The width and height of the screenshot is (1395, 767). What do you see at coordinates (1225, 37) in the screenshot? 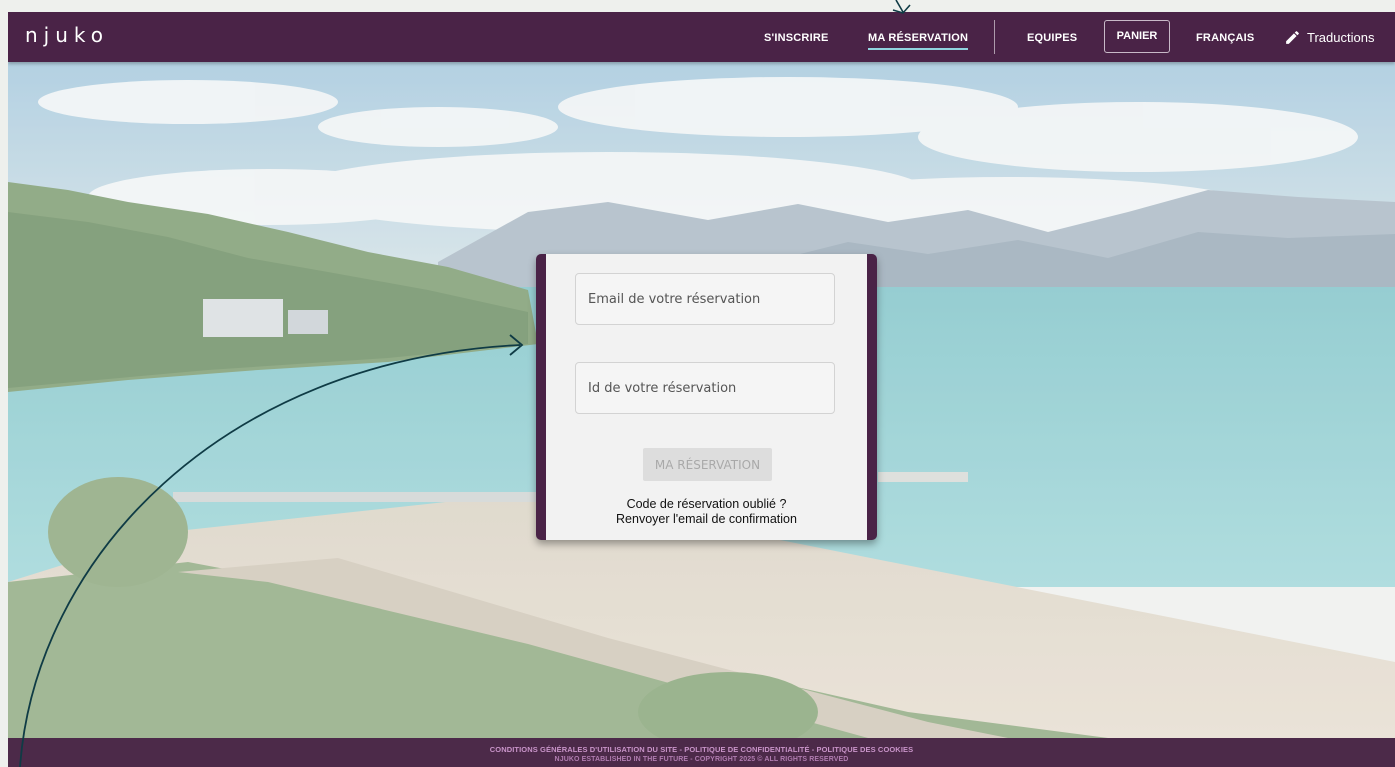
I see `language-selector: FRANÇAIS` at bounding box center [1225, 37].